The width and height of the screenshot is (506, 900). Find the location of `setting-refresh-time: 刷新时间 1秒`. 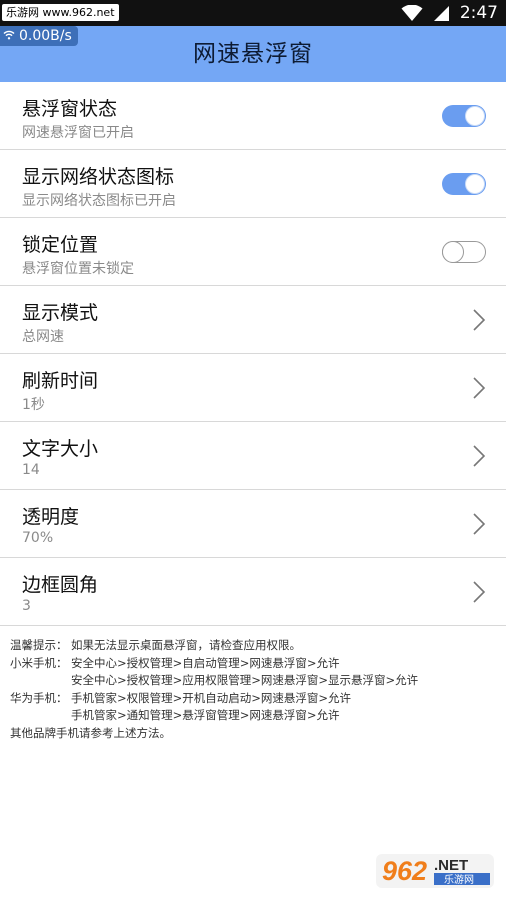

setting-refresh-time: 刷新时间 1秒 is located at coordinates (253, 388).